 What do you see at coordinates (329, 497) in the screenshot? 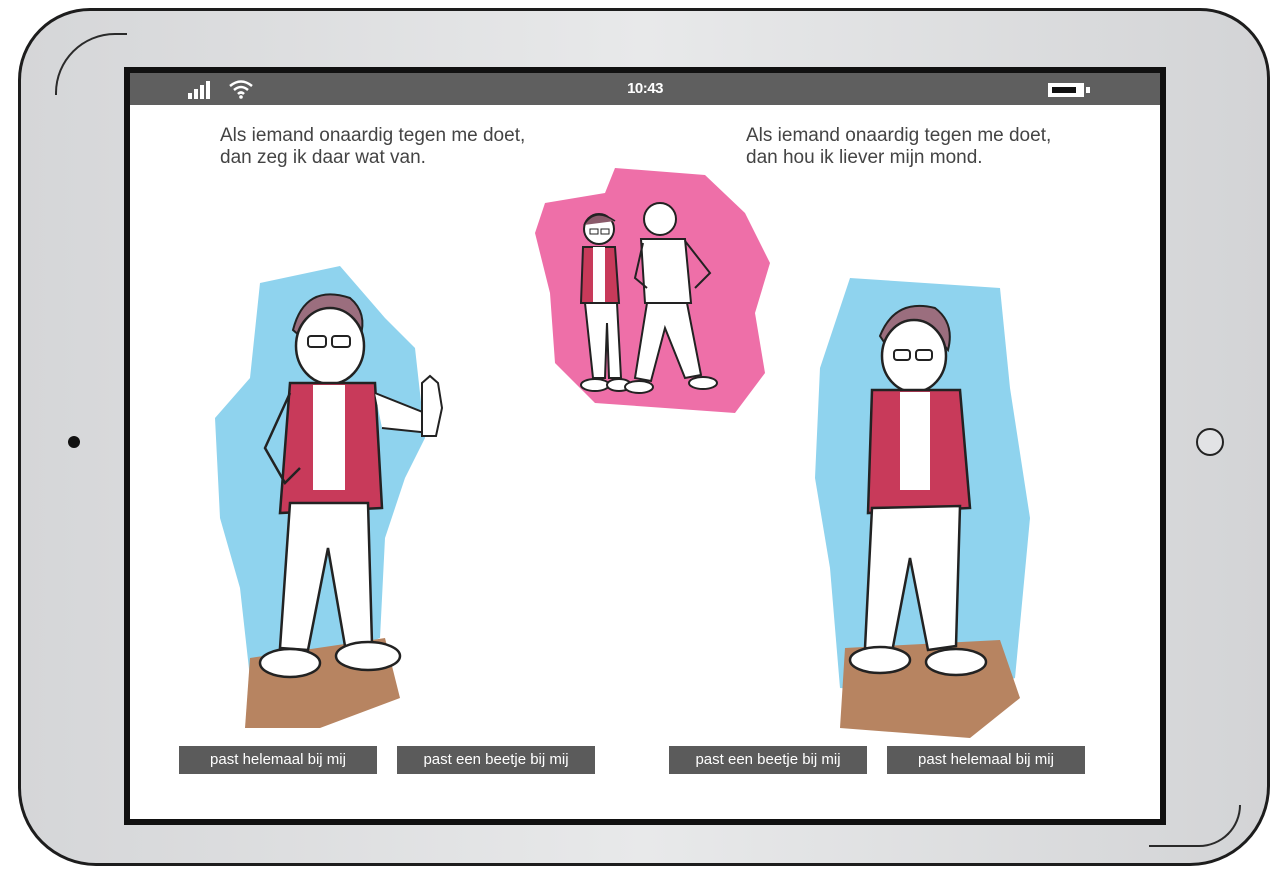
I see `assertive-boy-illustration` at bounding box center [329, 497].